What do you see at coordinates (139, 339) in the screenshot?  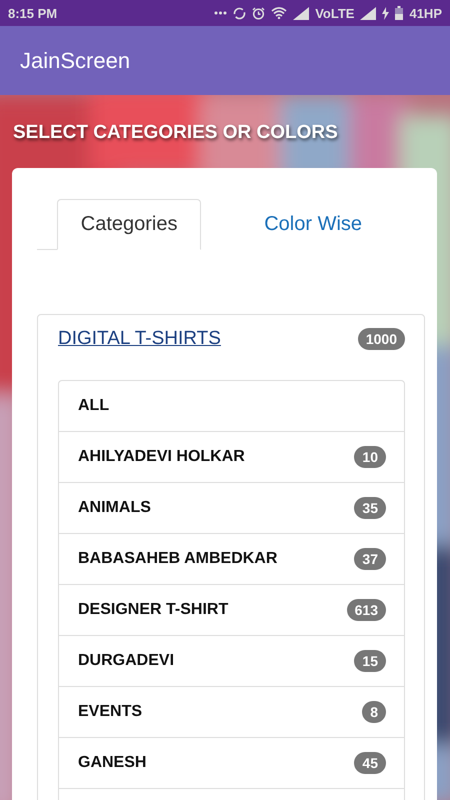 I see `category-link: DIGITAL T-SHIRTS` at bounding box center [139, 339].